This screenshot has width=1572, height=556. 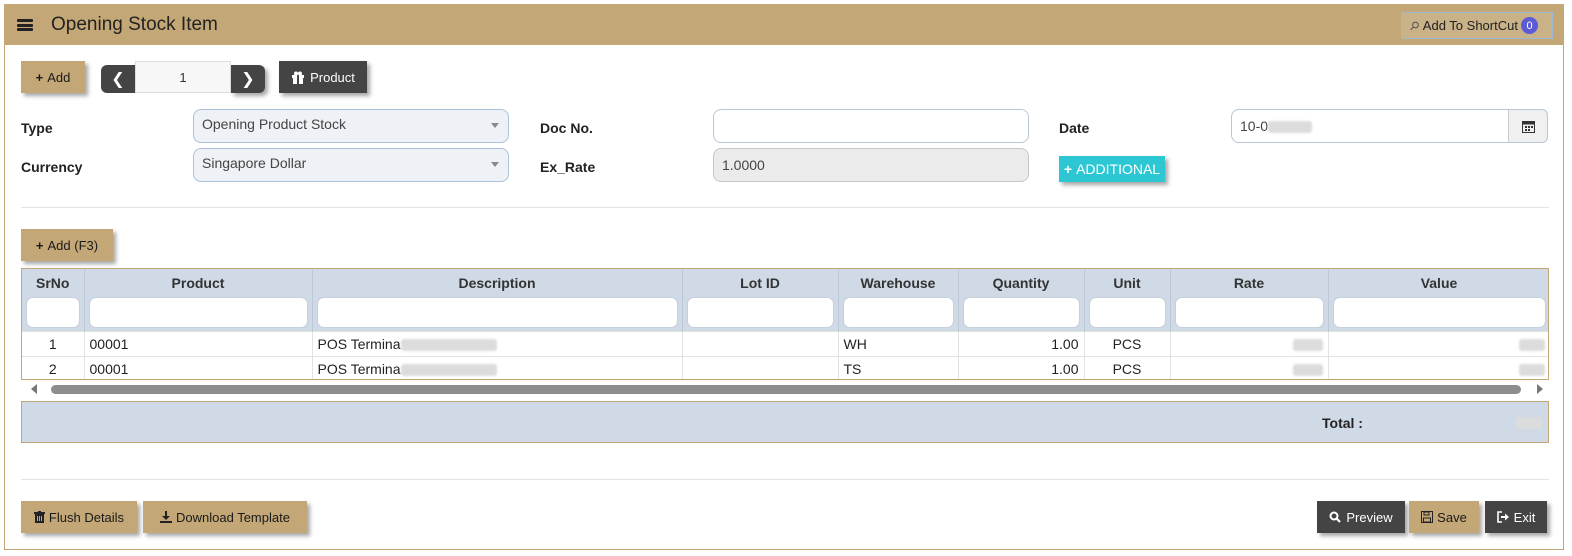 What do you see at coordinates (351, 126) in the screenshot?
I see `type-select: Opening Product Stock` at bounding box center [351, 126].